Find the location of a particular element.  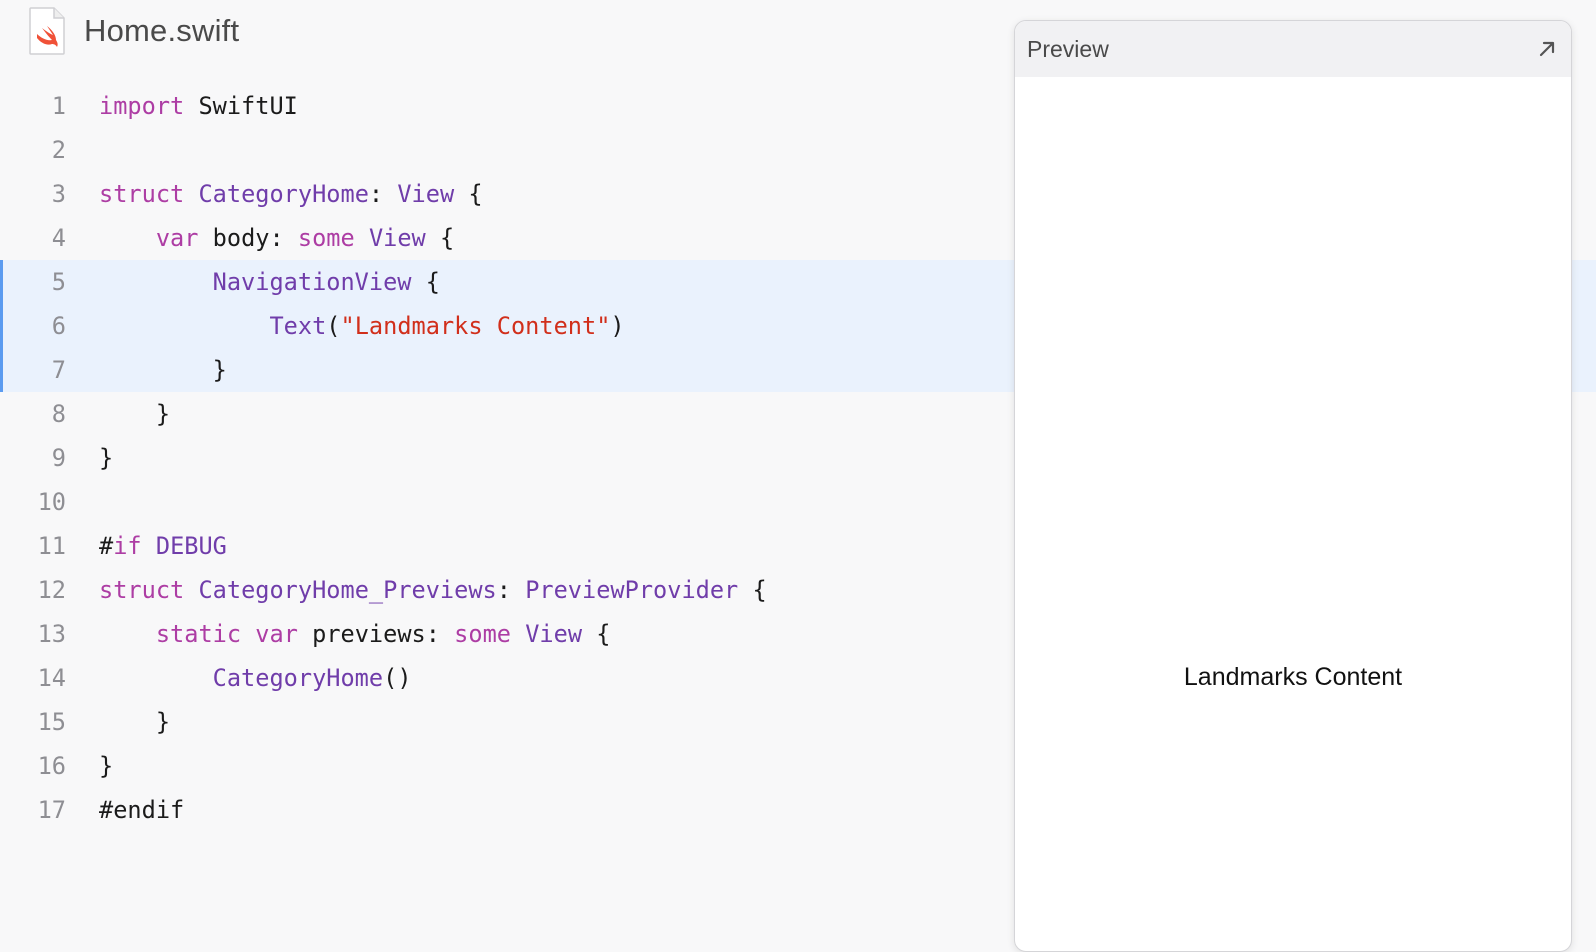

line-number: 10 is located at coordinates (51, 502).